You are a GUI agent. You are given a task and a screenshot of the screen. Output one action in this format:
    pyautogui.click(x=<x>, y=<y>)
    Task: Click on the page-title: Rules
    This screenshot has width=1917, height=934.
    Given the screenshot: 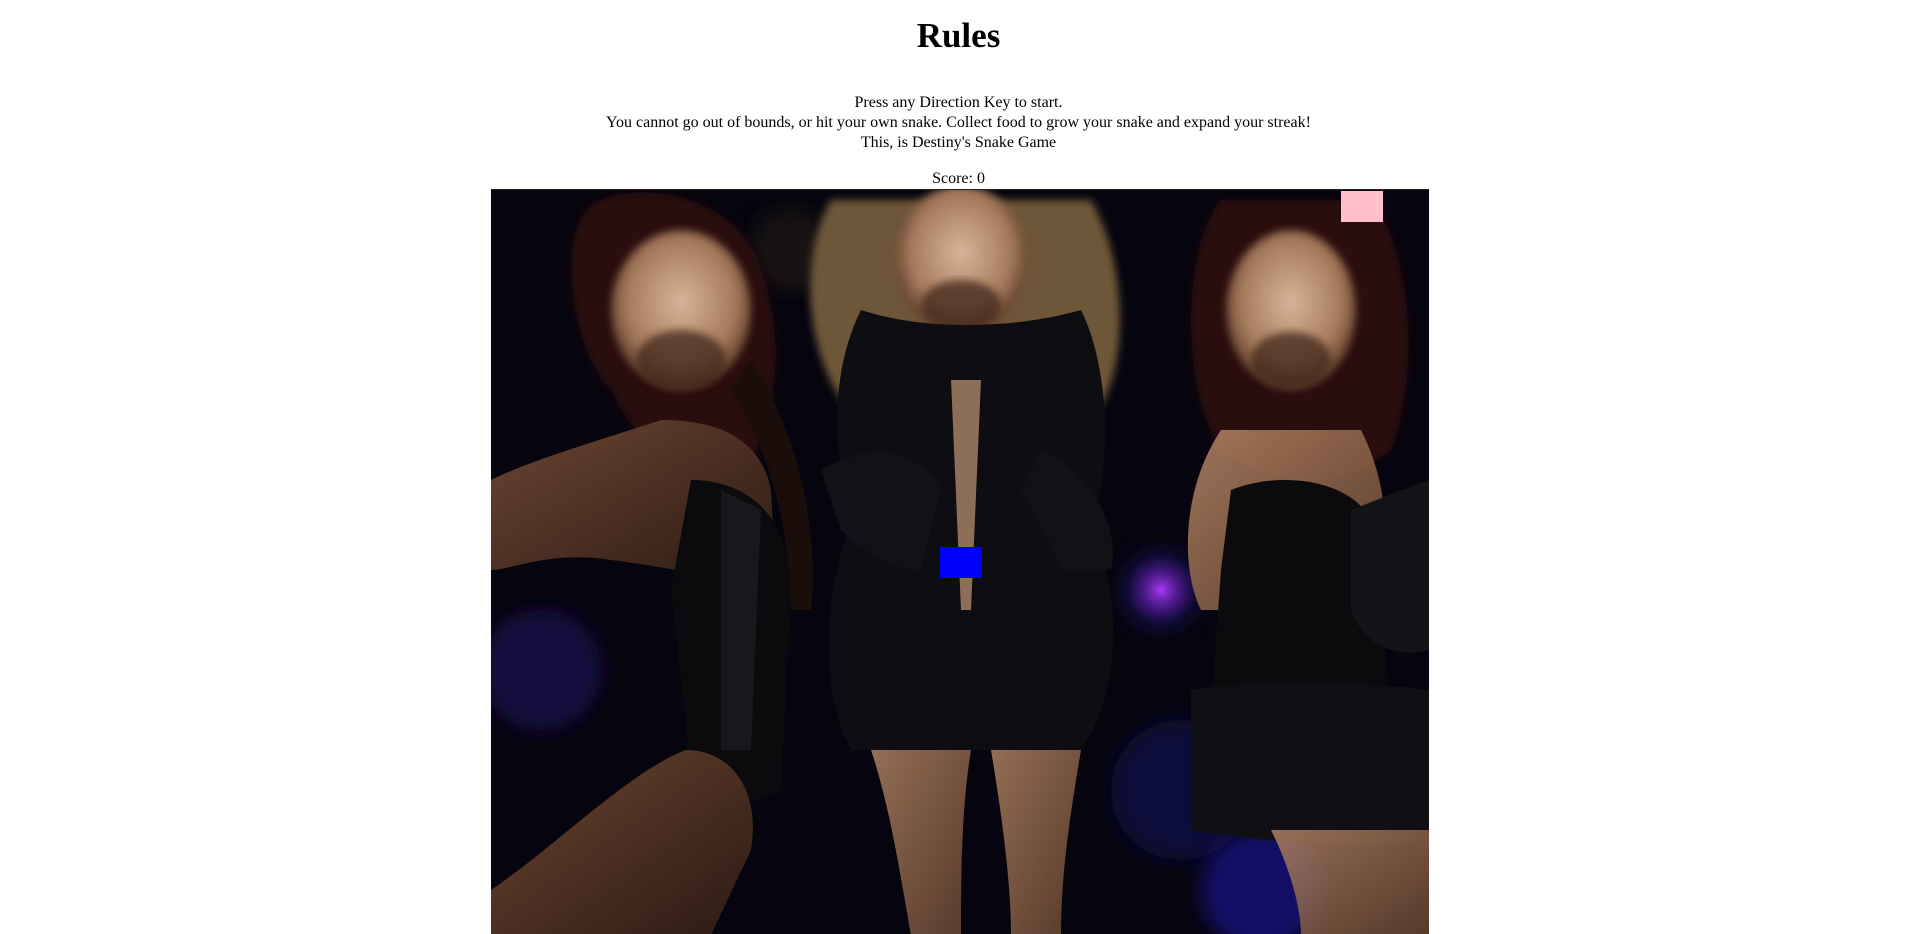 What is the action you would take?
    pyautogui.click(x=958, y=35)
    